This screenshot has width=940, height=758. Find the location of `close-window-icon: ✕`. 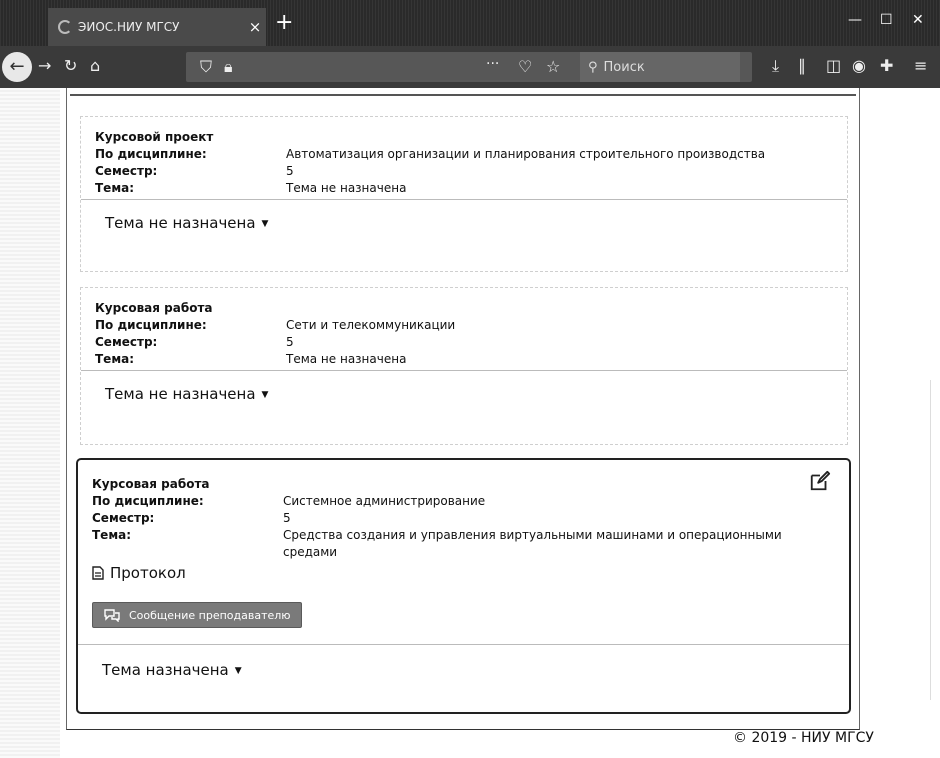

close-window-icon: ✕ is located at coordinates (918, 20).